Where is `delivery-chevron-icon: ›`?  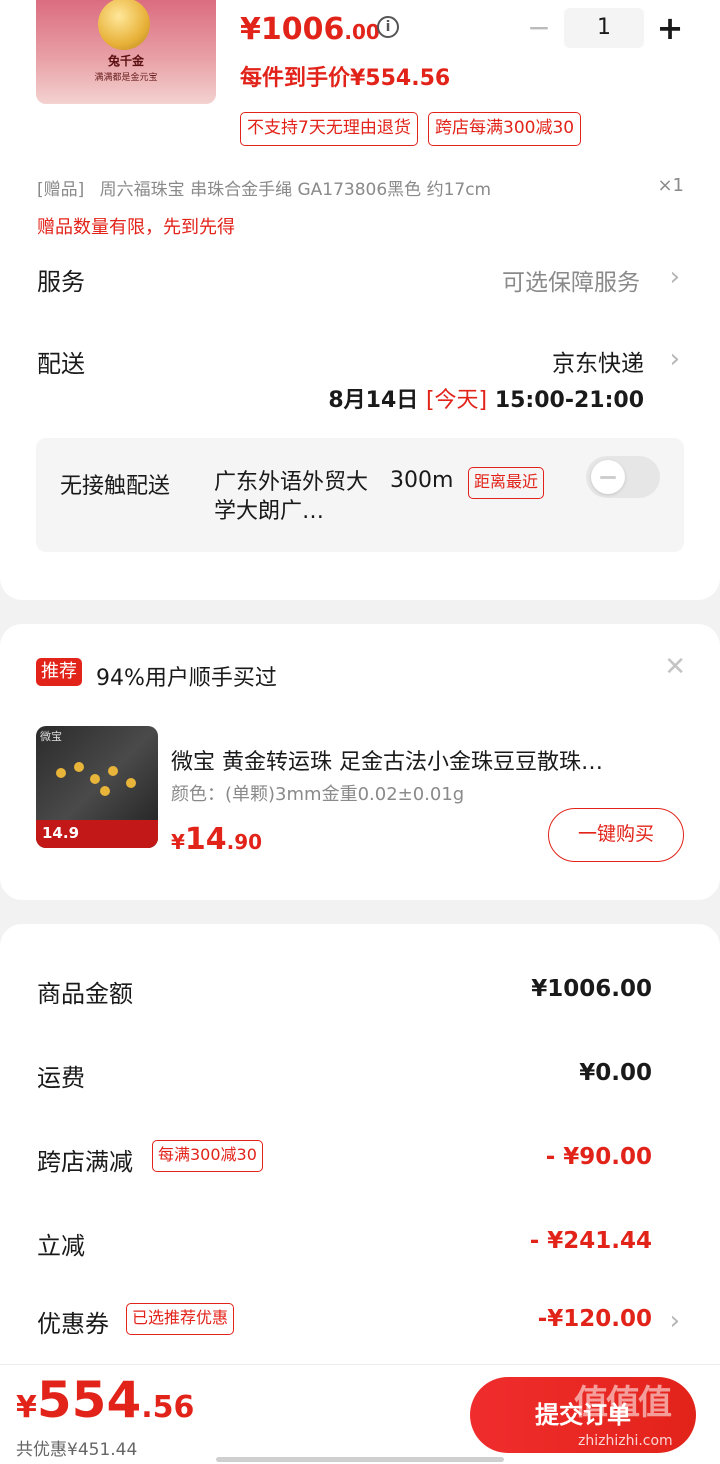
delivery-chevron-icon: › is located at coordinates (674, 359).